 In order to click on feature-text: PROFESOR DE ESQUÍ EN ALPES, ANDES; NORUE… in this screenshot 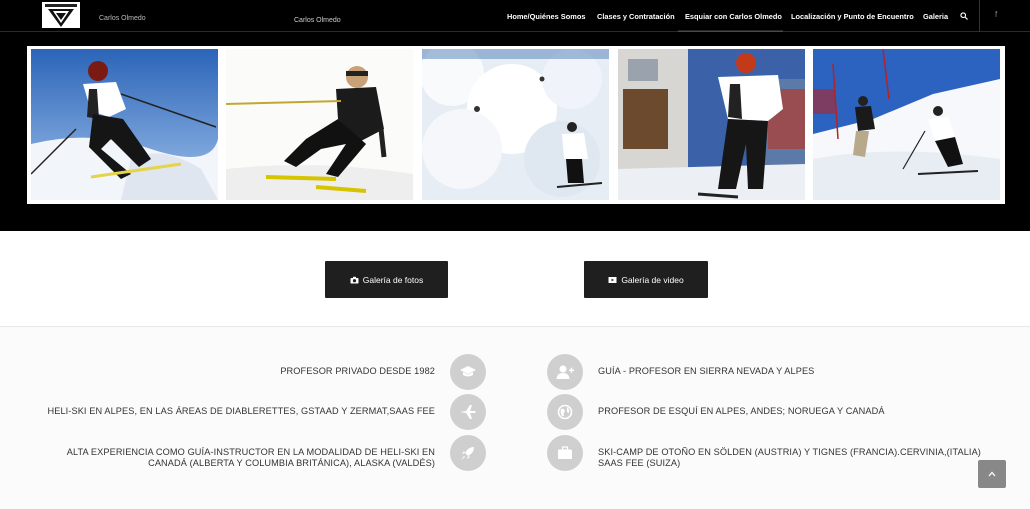, I will do `click(741, 411)`.